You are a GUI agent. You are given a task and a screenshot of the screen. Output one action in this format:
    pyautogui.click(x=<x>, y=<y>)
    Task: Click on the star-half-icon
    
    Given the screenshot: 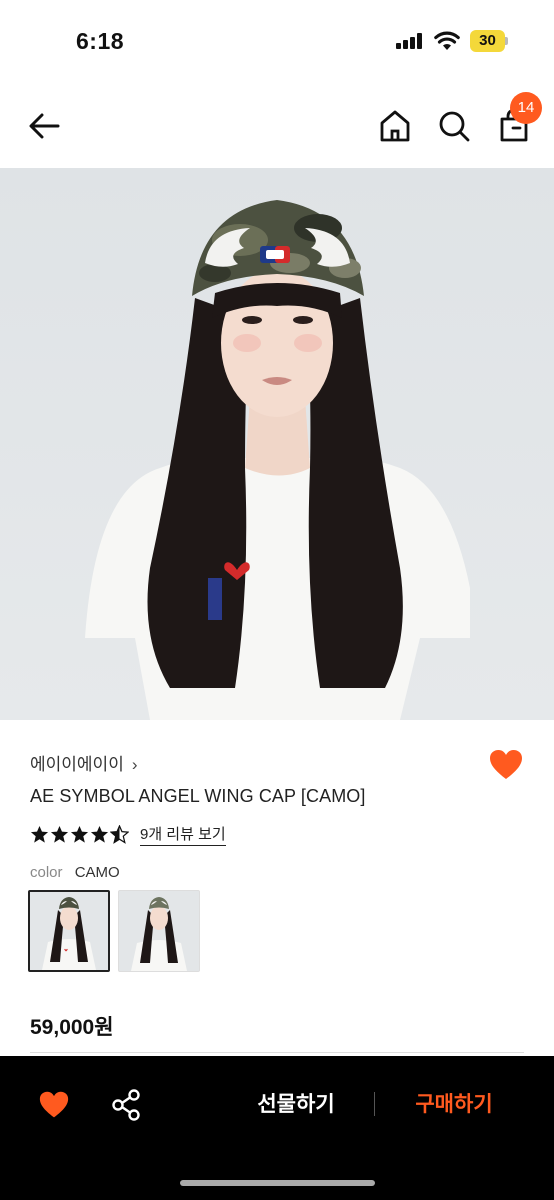 What is the action you would take?
    pyautogui.click(x=119, y=834)
    